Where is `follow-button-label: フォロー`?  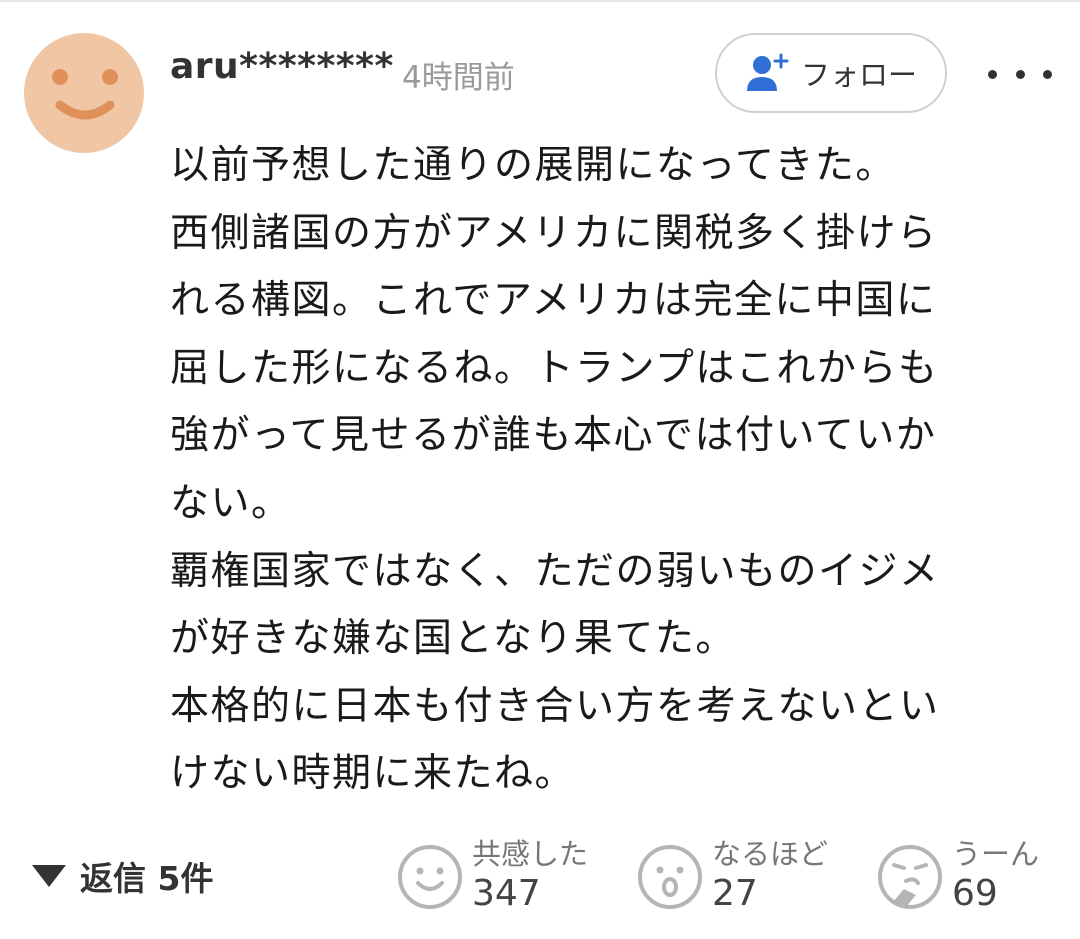
follow-button-label: フォロー is located at coordinates (858, 75).